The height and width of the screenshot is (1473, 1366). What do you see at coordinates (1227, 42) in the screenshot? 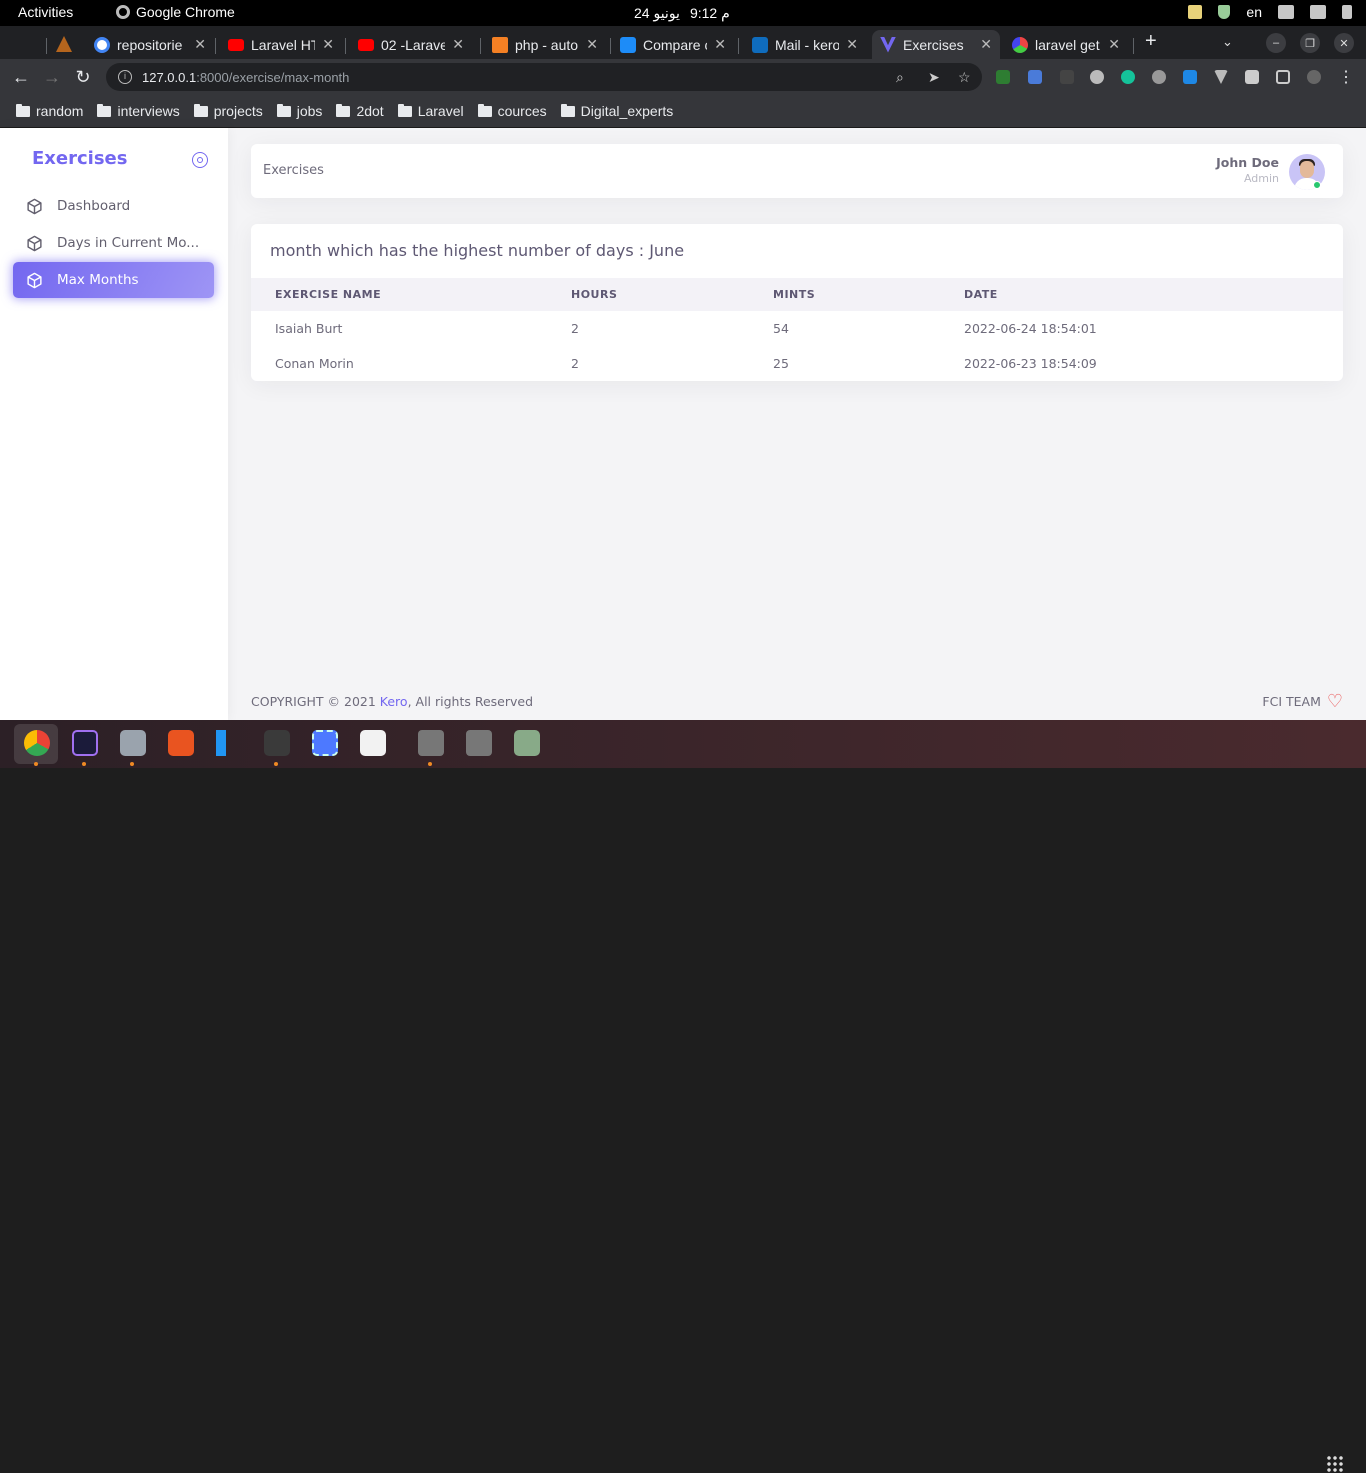
I see `tab-search-icon: ⌄` at bounding box center [1227, 42].